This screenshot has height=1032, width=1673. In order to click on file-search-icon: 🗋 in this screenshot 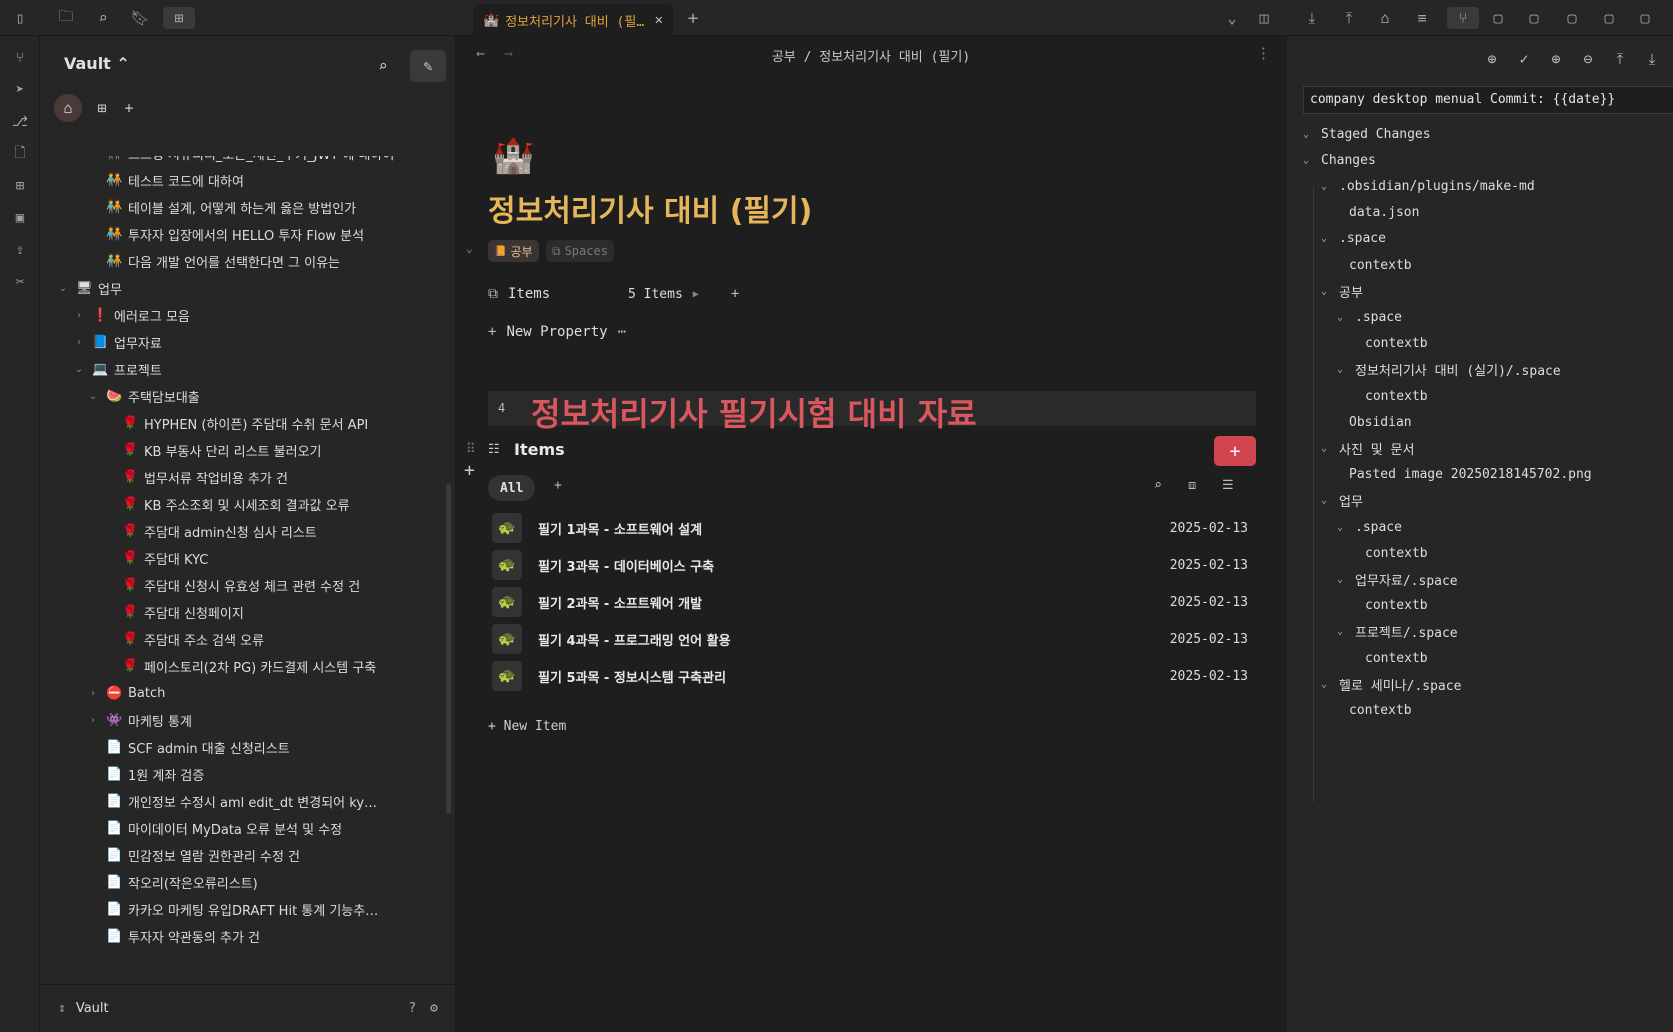, I will do `click(20, 154)`.